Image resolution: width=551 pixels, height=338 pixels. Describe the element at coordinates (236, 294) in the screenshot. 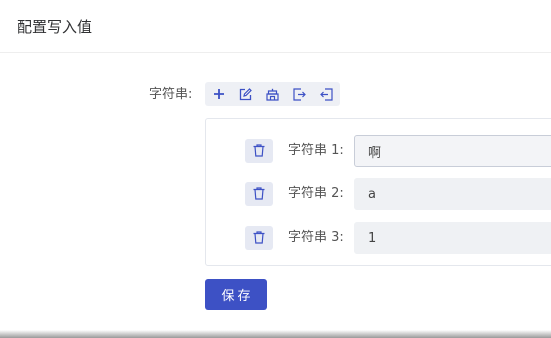

I see `save-button: 保存` at that location.